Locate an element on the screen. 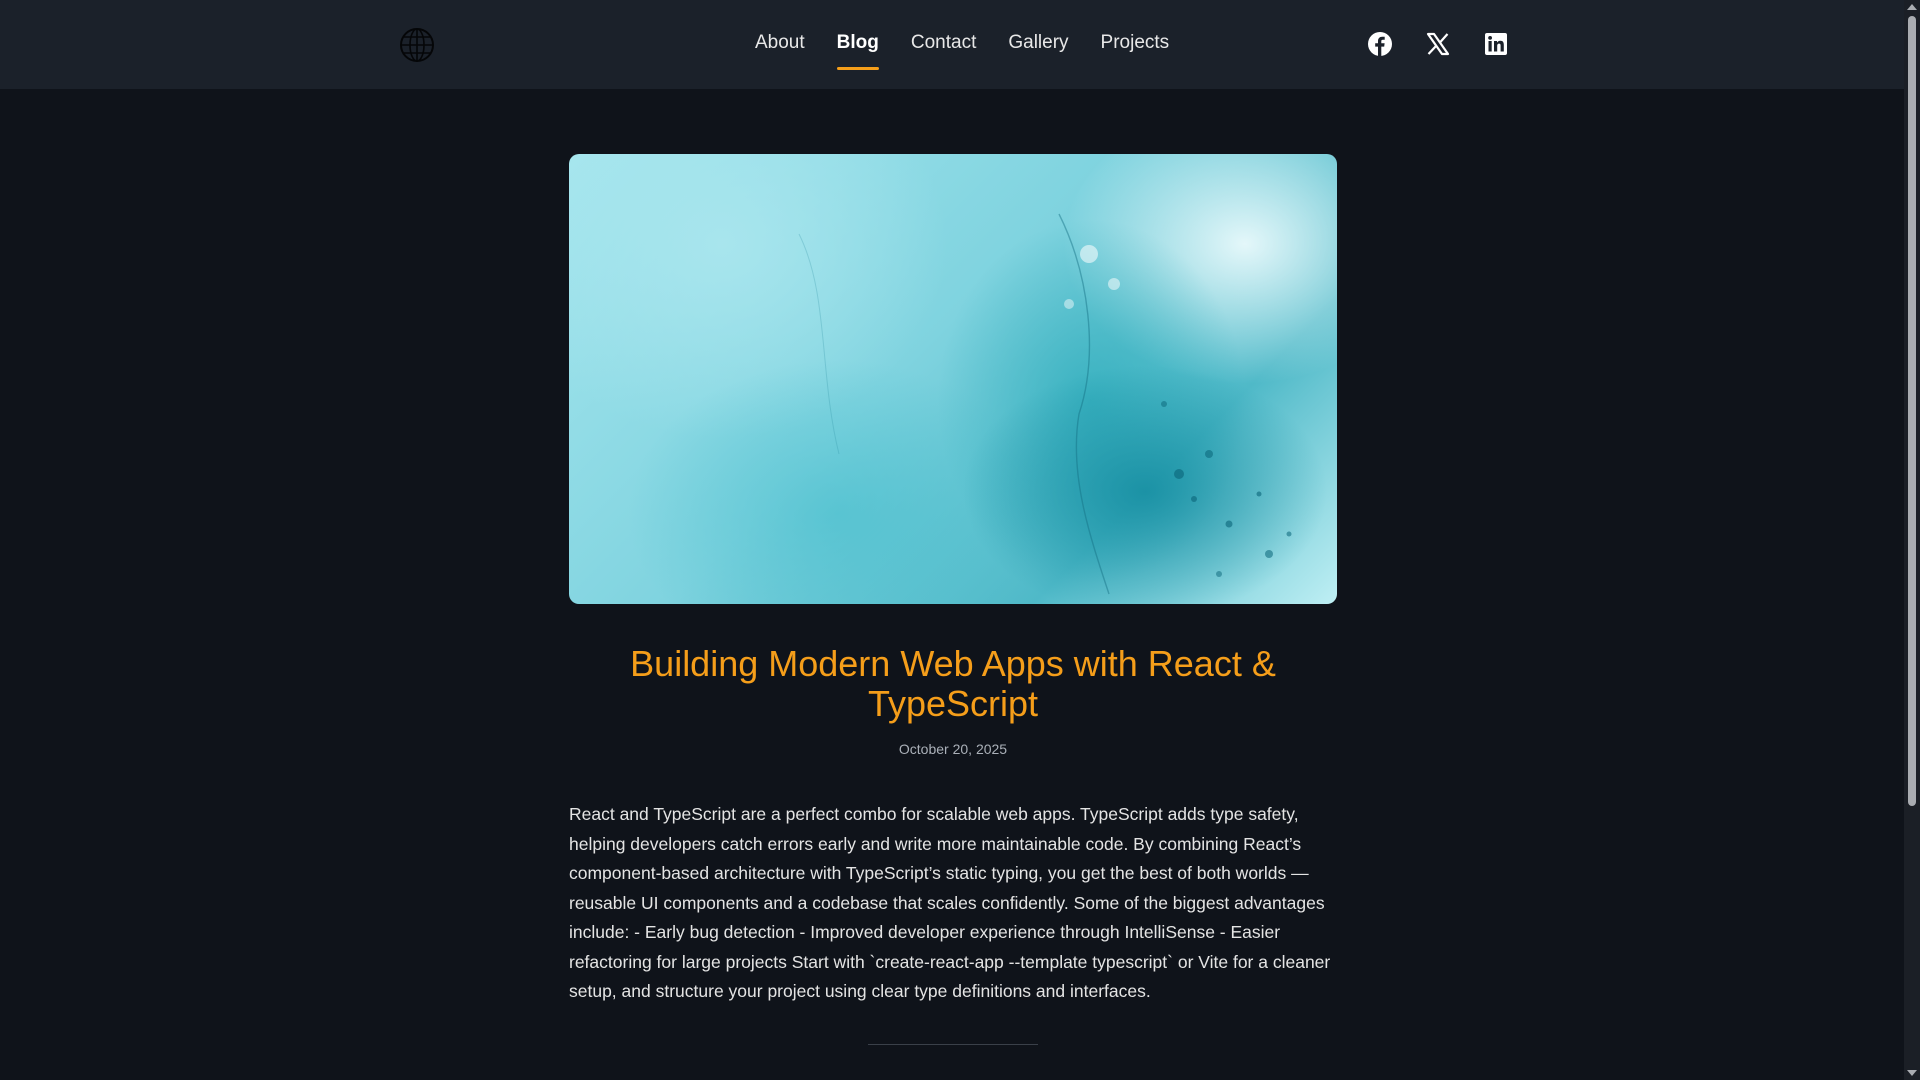  divider is located at coordinates (953, 1044).